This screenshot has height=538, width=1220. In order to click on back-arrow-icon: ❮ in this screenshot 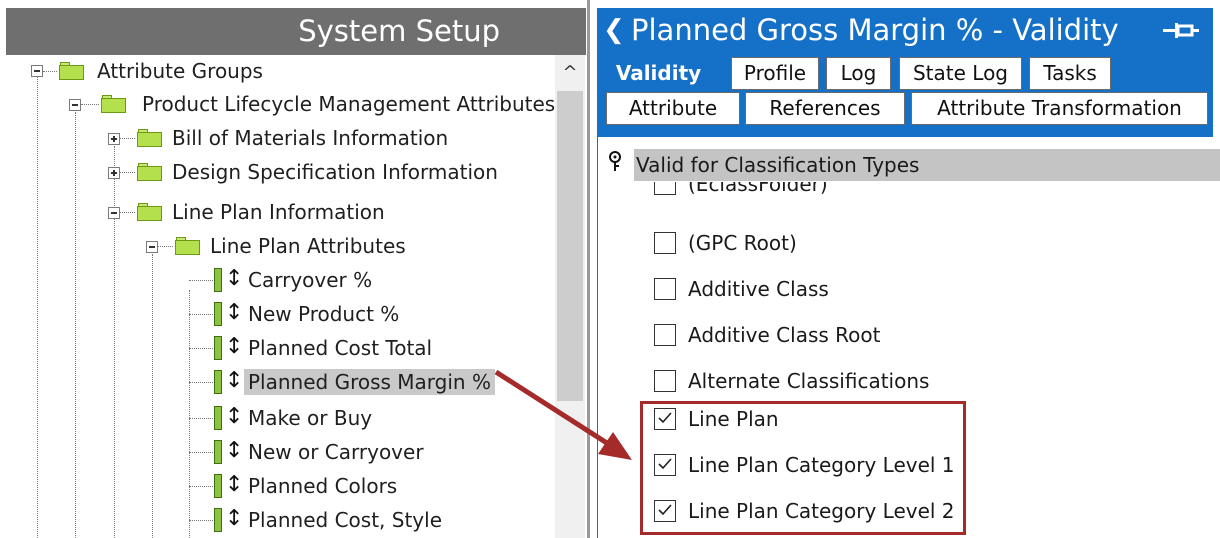, I will do `click(614, 30)`.